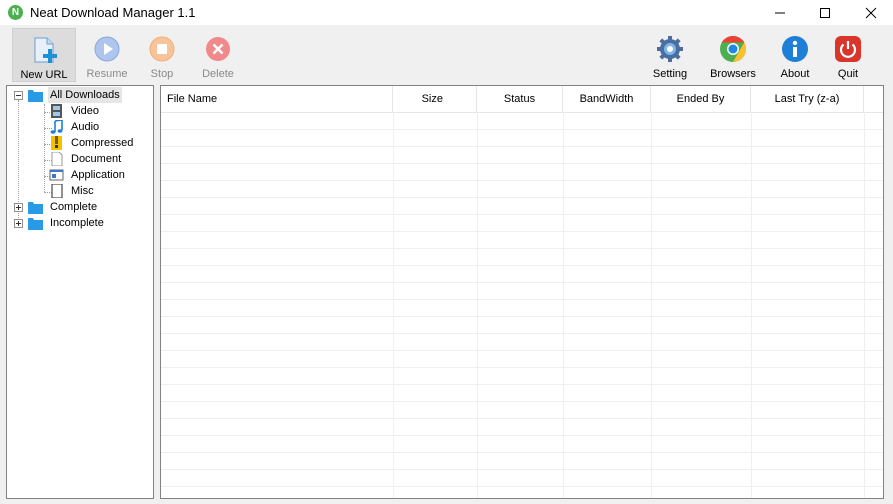  I want to click on stop-button: Stop, so click(162, 55).